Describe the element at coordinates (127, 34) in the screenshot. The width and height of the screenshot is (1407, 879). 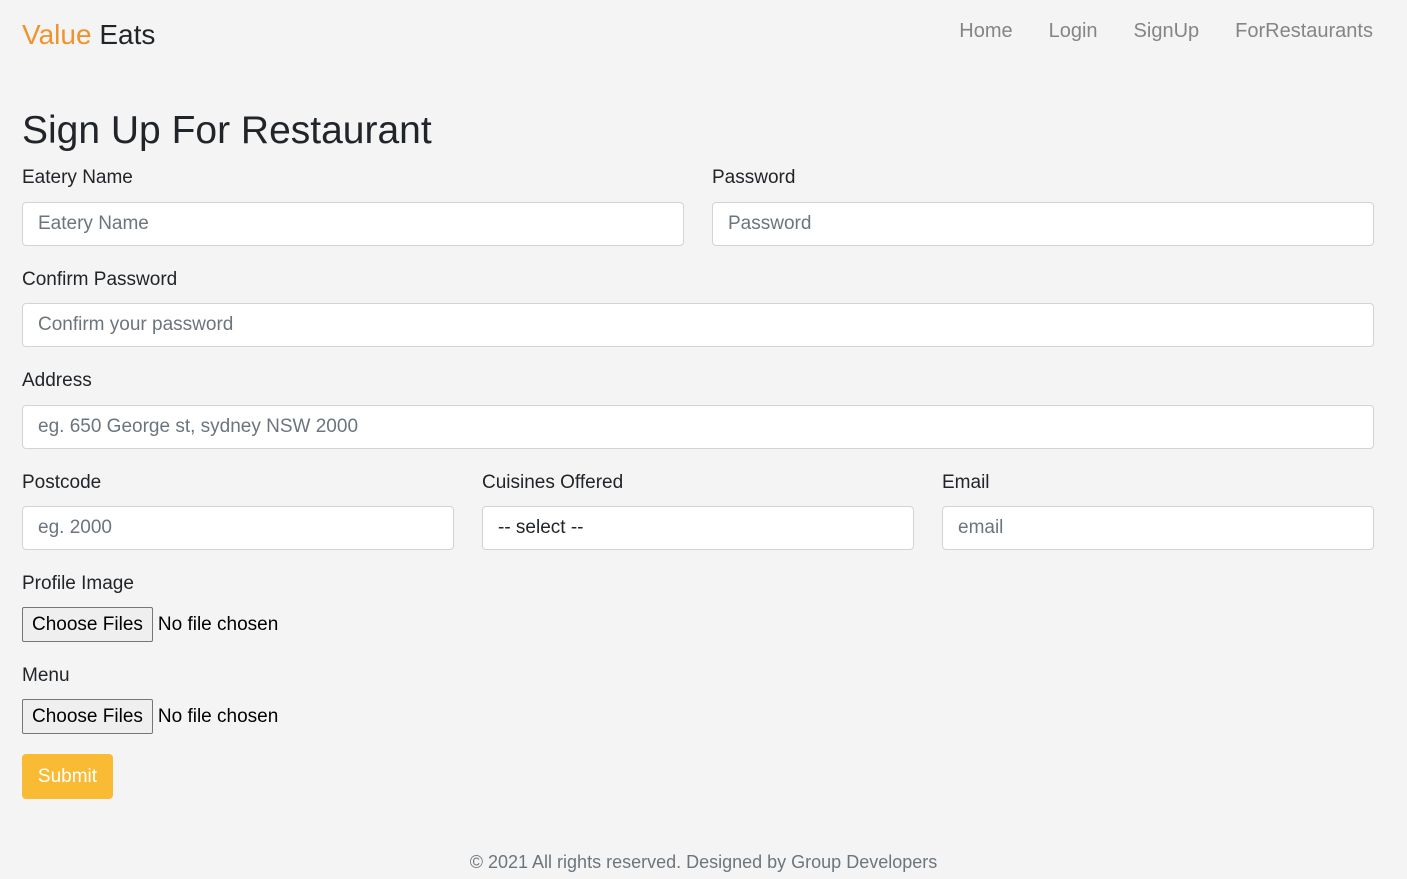
I see `brand-part-eats: Eats` at that location.